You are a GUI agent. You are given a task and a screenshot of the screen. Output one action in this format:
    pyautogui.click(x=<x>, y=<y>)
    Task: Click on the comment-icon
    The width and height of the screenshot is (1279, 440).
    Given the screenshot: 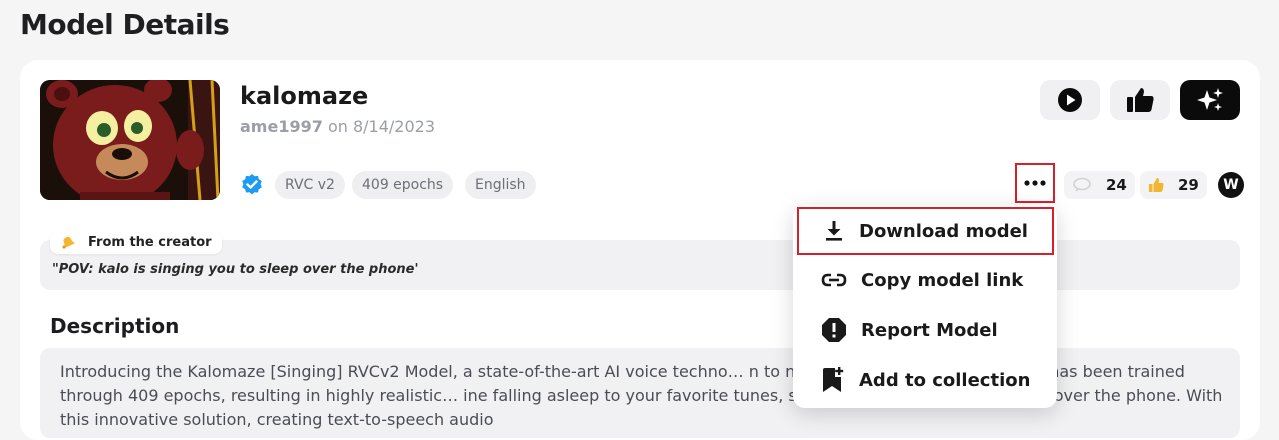 What is the action you would take?
    pyautogui.click(x=1082, y=184)
    